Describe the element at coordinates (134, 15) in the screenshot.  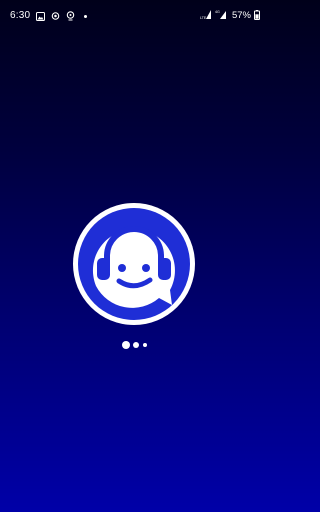
I see `status-bar: 6:30 LTE 4G 57%` at that location.